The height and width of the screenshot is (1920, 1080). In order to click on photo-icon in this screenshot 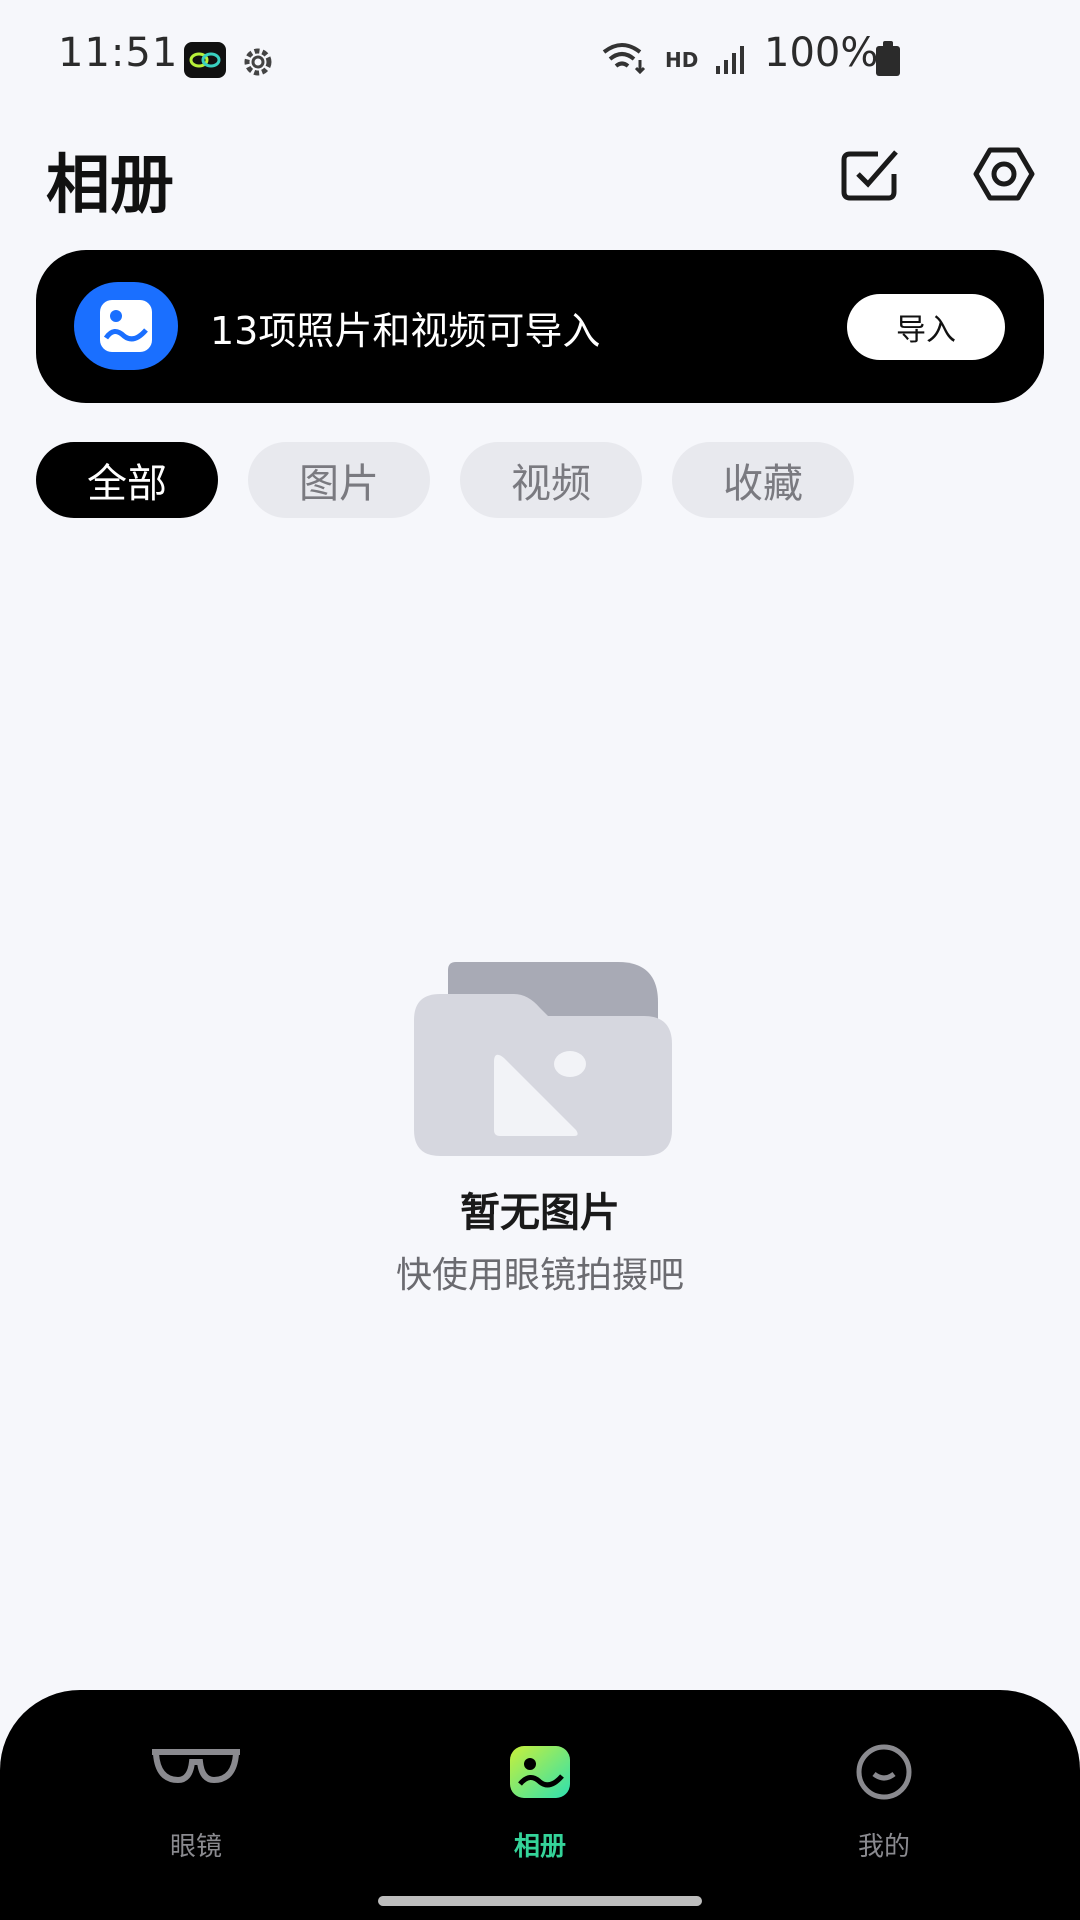, I will do `click(126, 326)`.